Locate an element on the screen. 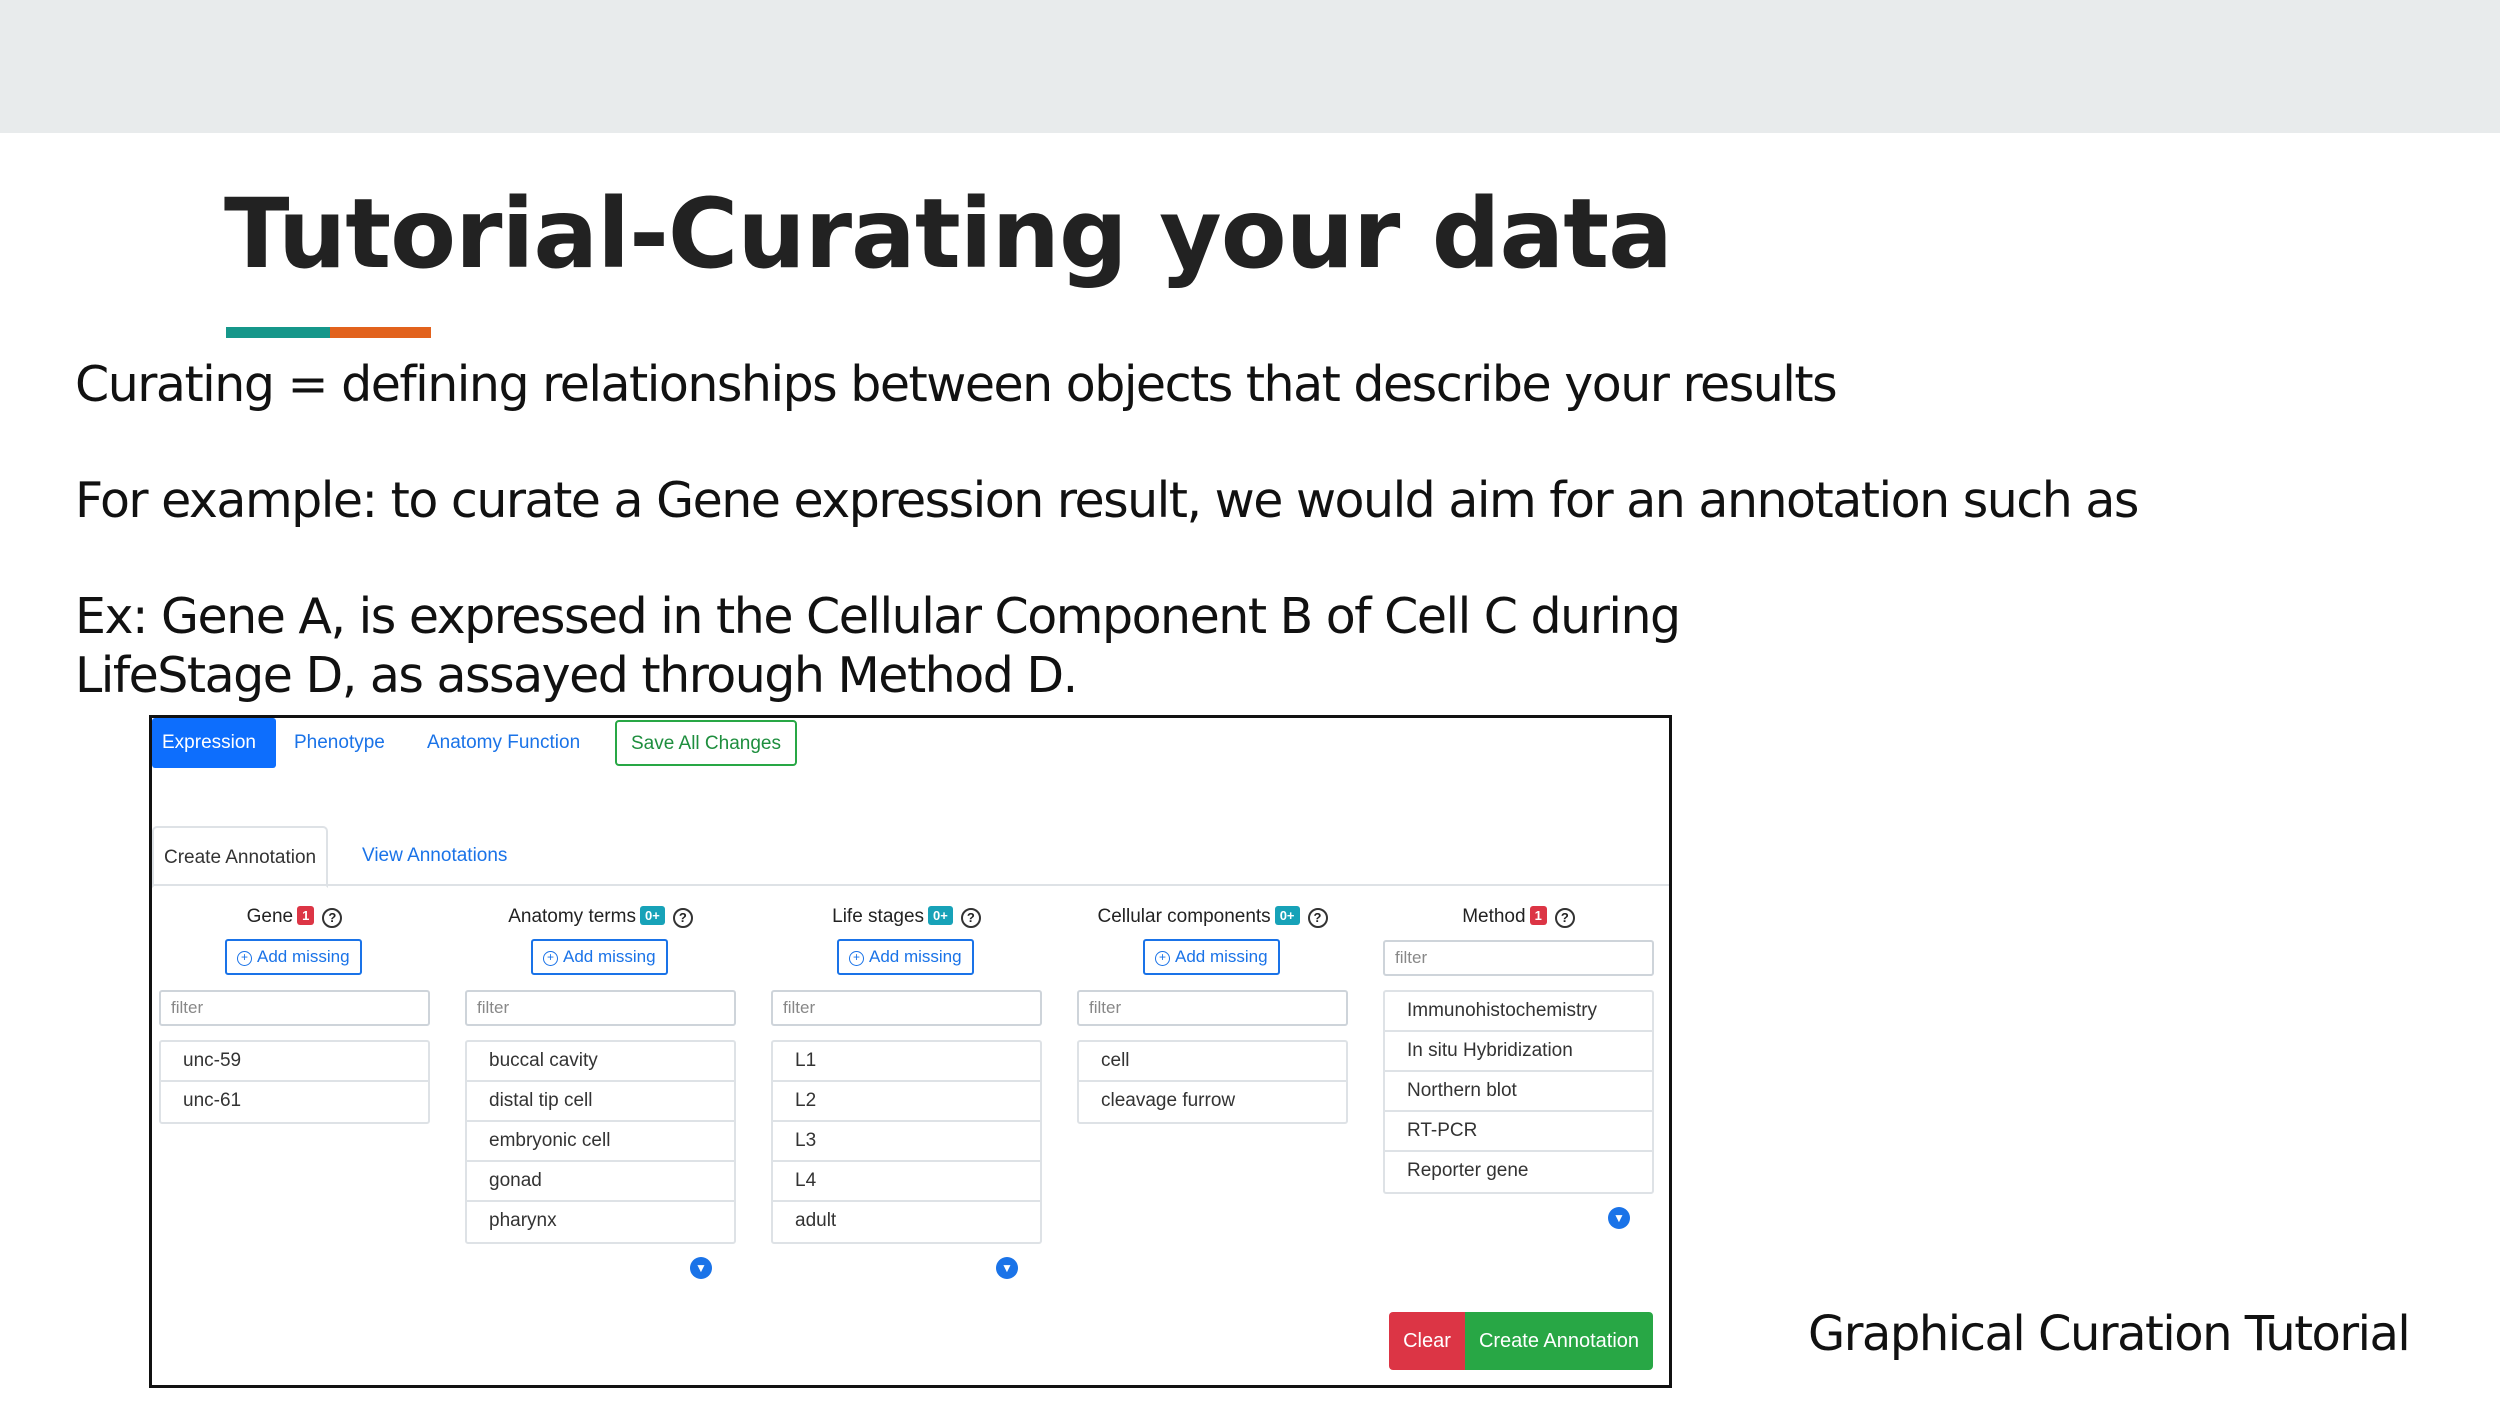 This screenshot has width=2500, height=1406. life-stages-count-badge: 0+ is located at coordinates (940, 915).